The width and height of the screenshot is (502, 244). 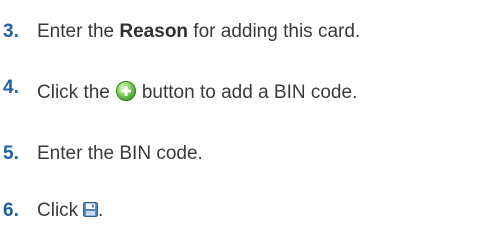 I want to click on step-text-before: Click, so click(x=58, y=210).